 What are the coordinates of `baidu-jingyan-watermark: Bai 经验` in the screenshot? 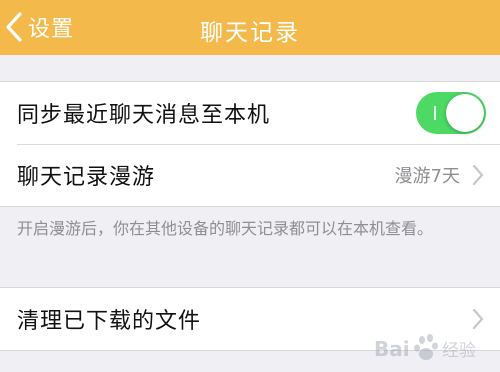 It's located at (432, 348).